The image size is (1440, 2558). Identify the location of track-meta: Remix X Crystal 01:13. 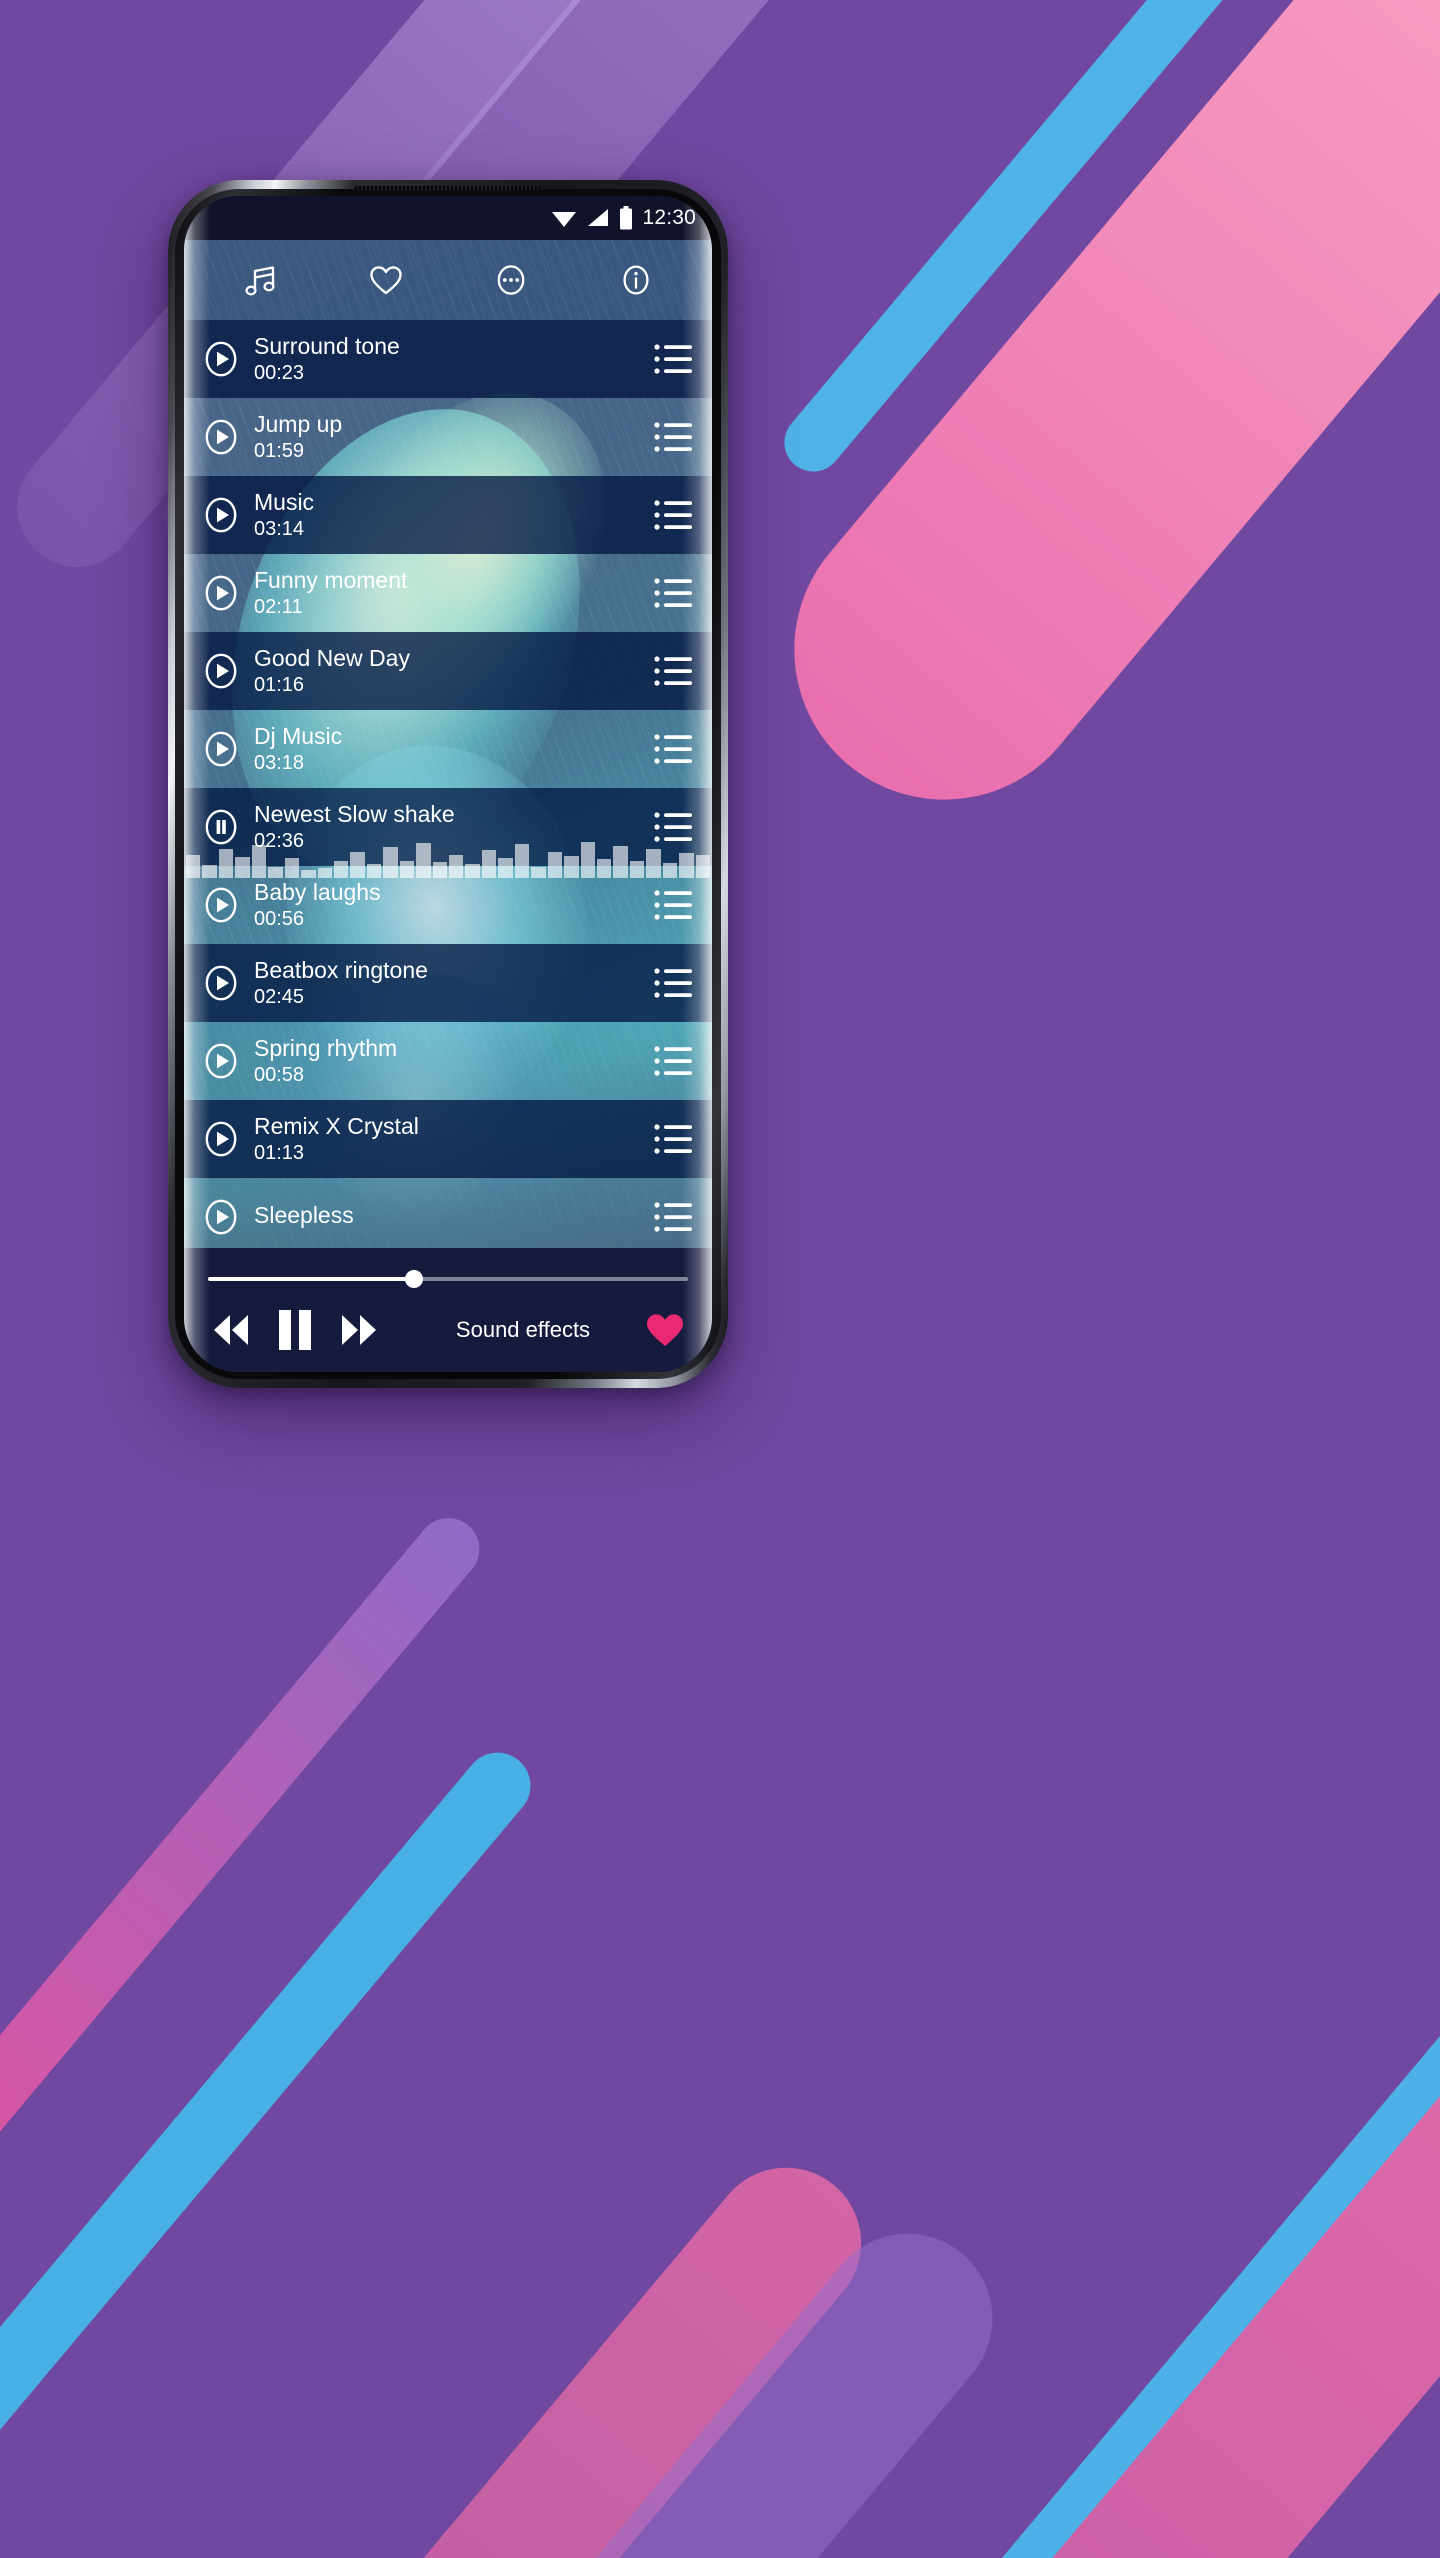
(454, 1139).